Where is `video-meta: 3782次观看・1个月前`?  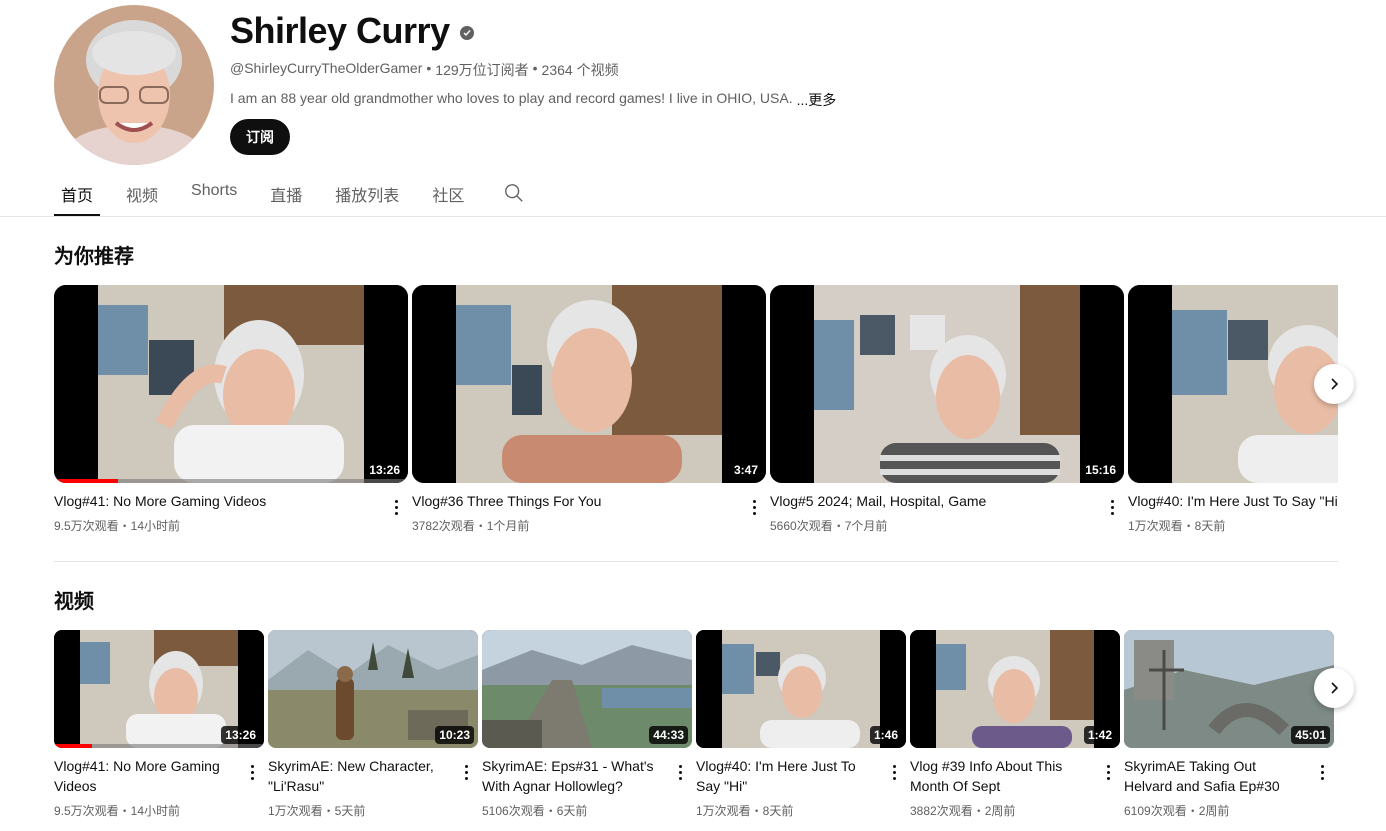
video-meta: 3782次观看・1个月前 is located at coordinates (471, 526).